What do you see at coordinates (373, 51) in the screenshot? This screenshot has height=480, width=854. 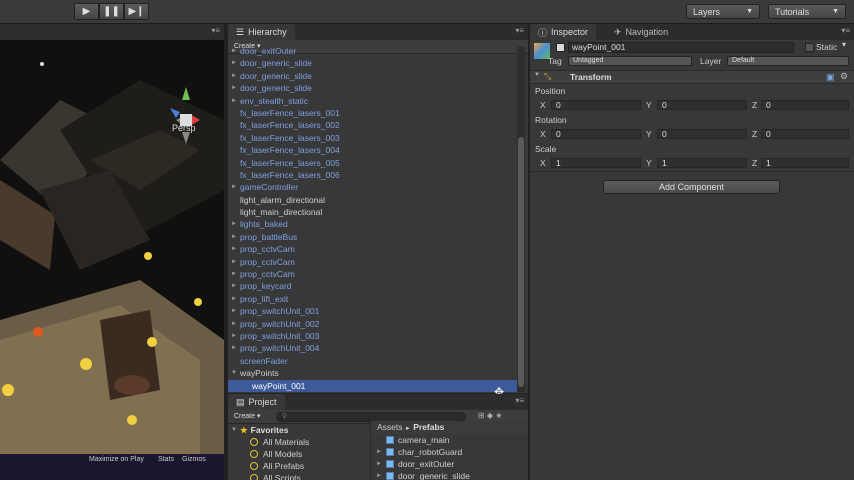 I see `hierarchy-item: ► door_exitOuter` at bounding box center [373, 51].